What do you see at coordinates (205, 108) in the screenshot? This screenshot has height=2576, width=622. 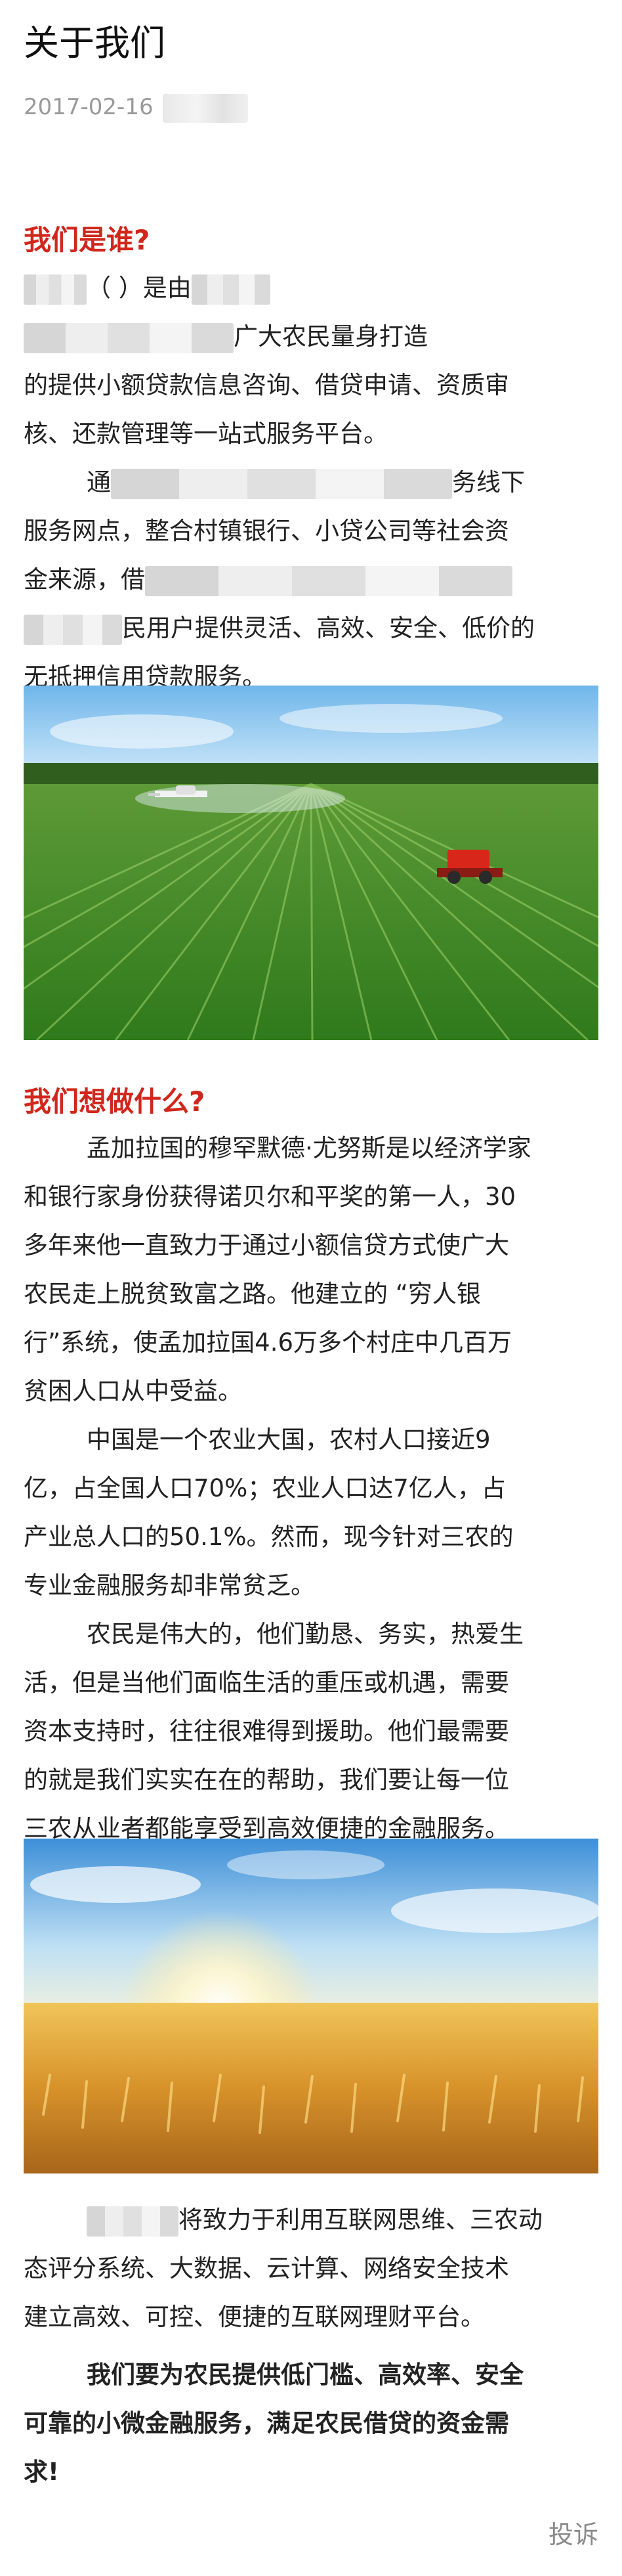 I see `author-name-redacted` at bounding box center [205, 108].